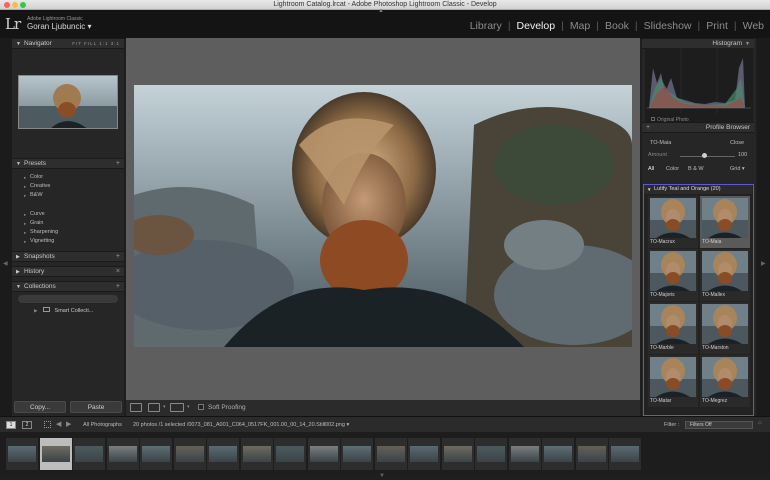 This screenshot has width=770, height=480. Describe the element at coordinates (39, 241) in the screenshot. I see `preset-vignetting: Vignetting` at that location.